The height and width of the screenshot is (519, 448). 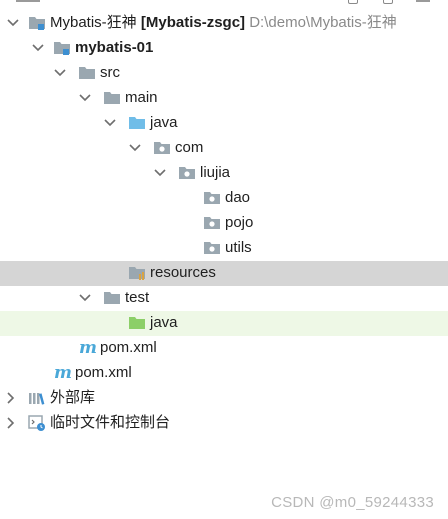 I want to click on package-label-pojo: pojo, so click(x=239, y=222).